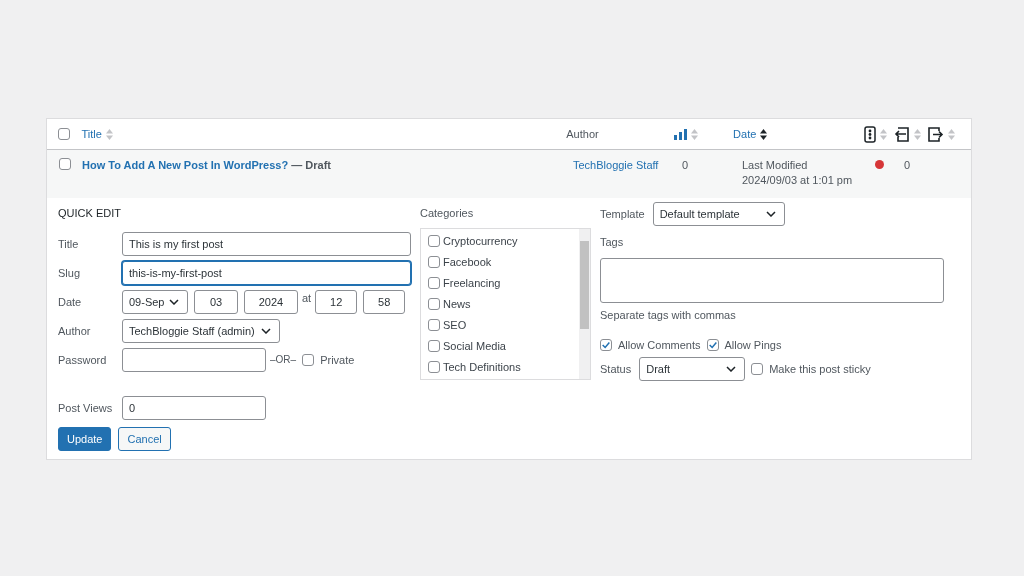 The width and height of the screenshot is (1024, 576). I want to click on year-input: 2024, so click(271, 301).